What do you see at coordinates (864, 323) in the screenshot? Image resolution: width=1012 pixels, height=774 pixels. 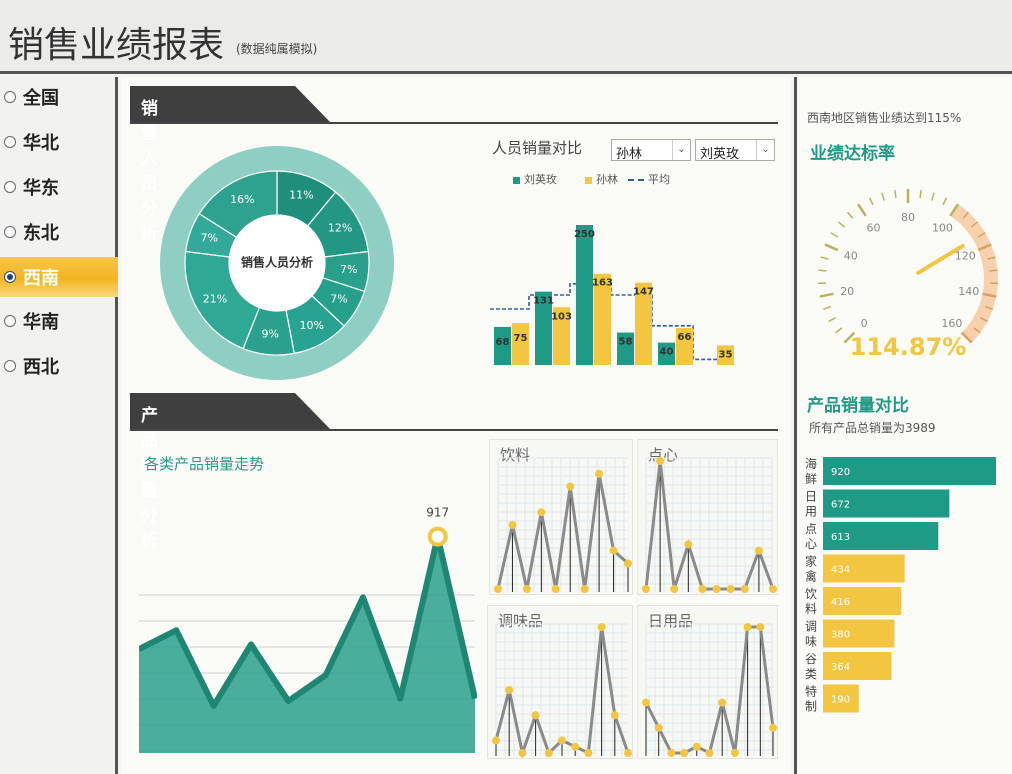 I see `gauge-tick-label: 0` at bounding box center [864, 323].